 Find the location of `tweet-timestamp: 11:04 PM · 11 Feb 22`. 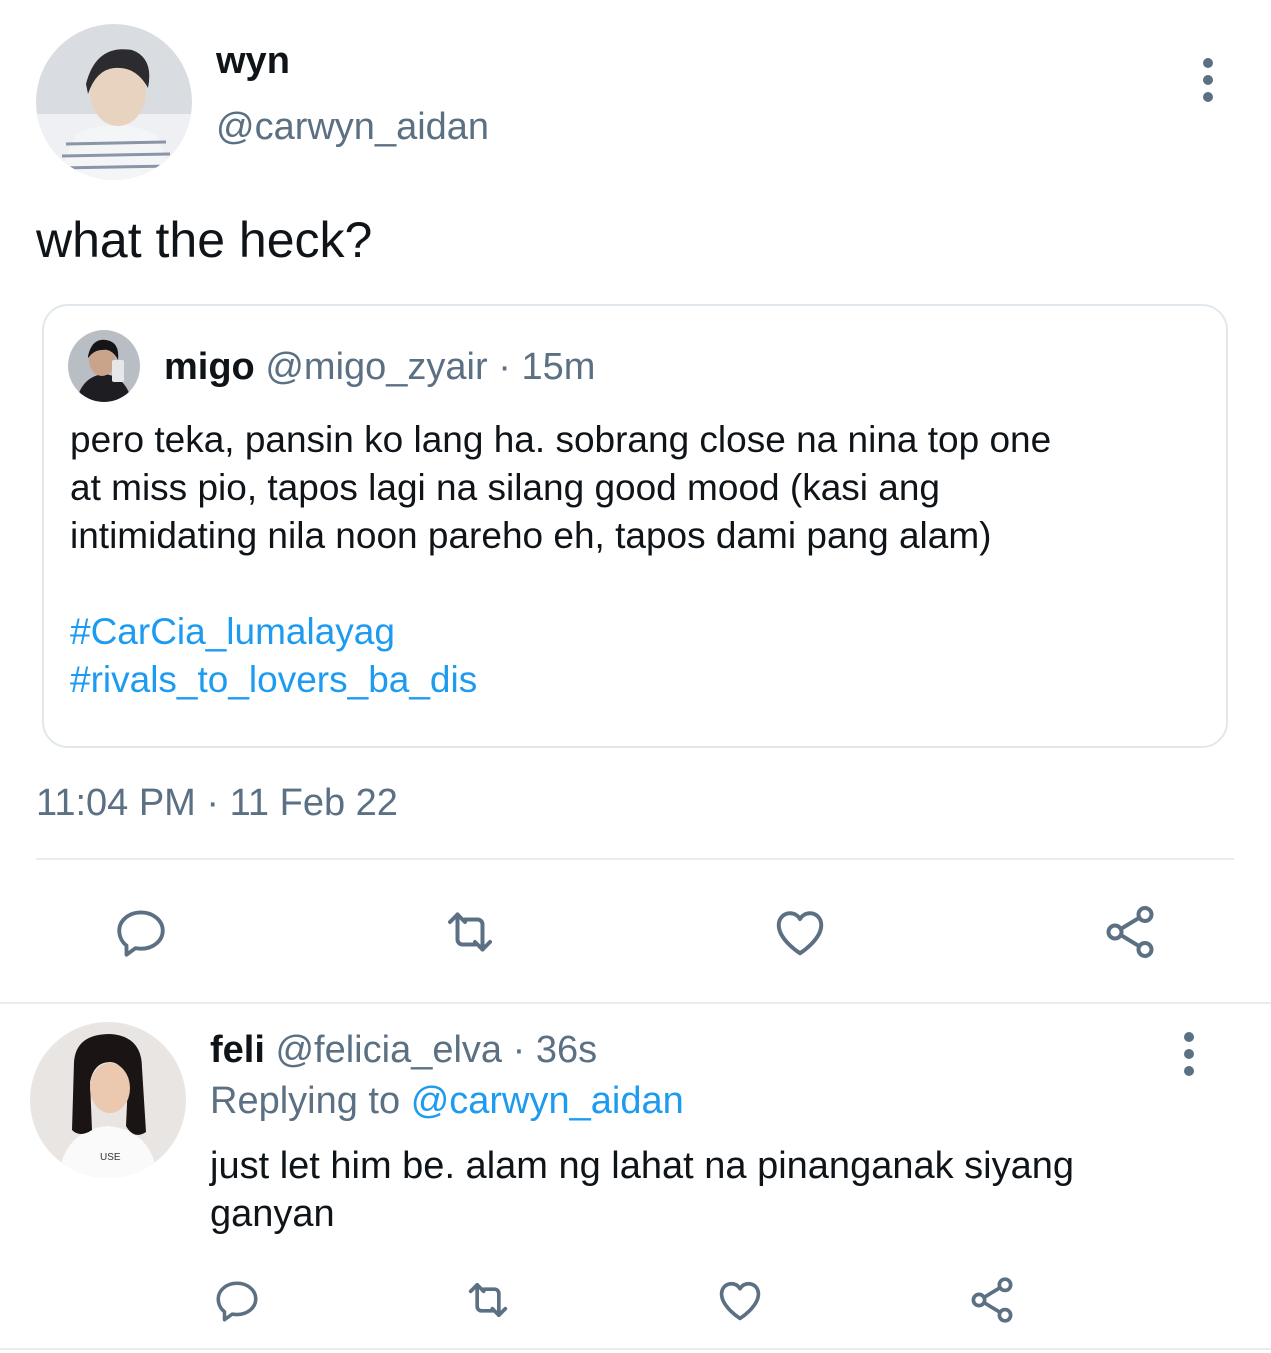

tweet-timestamp: 11:04 PM · 11 Feb 22 is located at coordinates (217, 803).